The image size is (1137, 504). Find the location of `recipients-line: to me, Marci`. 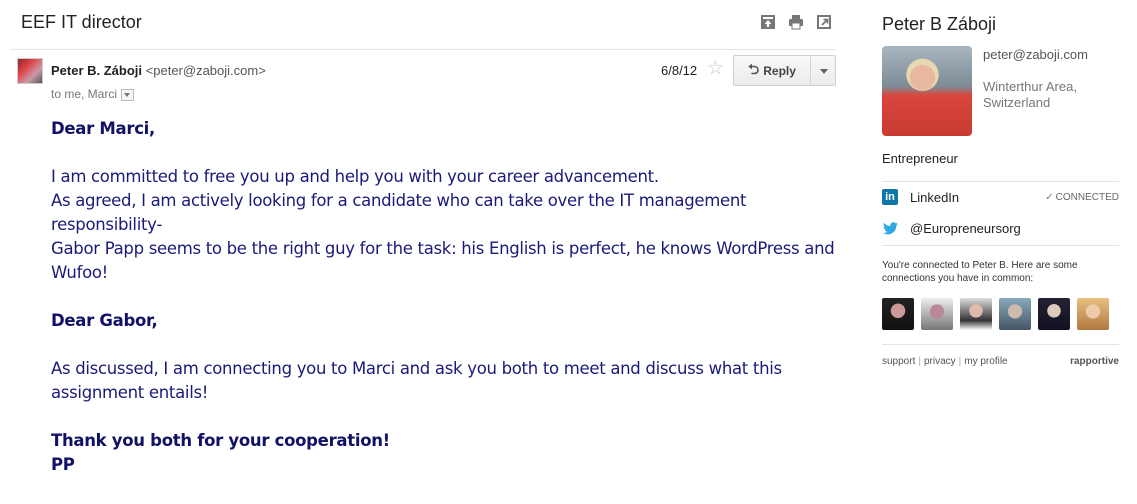

recipients-line: to me, Marci is located at coordinates (93, 94).